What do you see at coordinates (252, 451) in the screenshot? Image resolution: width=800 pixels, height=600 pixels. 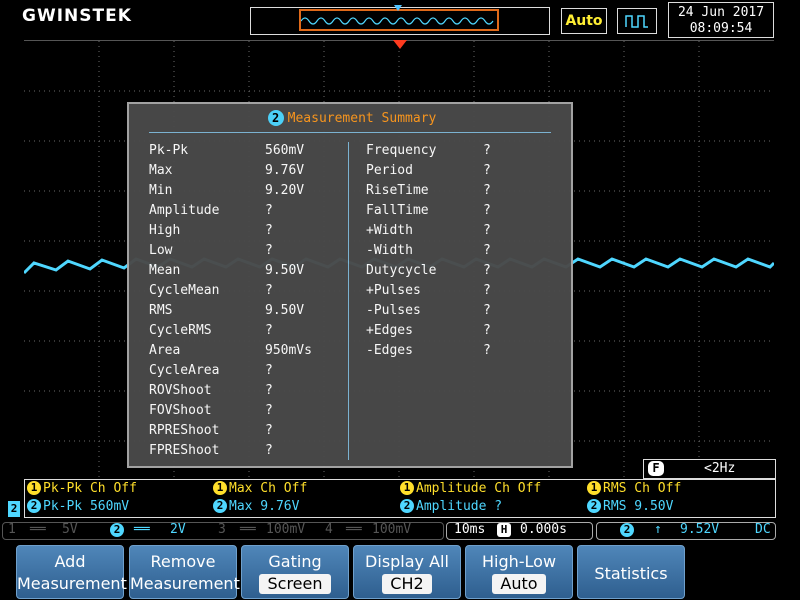 I see `measurement-row: FPREShoot?` at bounding box center [252, 451].